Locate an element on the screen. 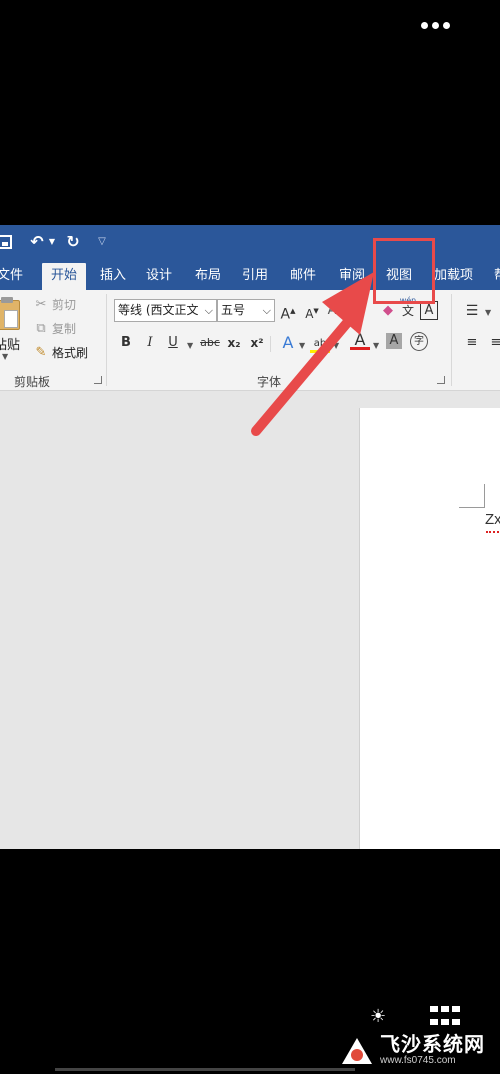 Image resolution: width=500 pixels, height=1074 pixels. grow-font-button: A▲ is located at coordinates (288, 313).